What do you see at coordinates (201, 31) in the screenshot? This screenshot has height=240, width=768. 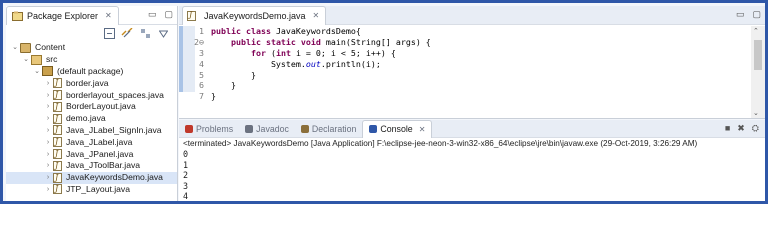 I see `line-number: 1` at bounding box center [201, 31].